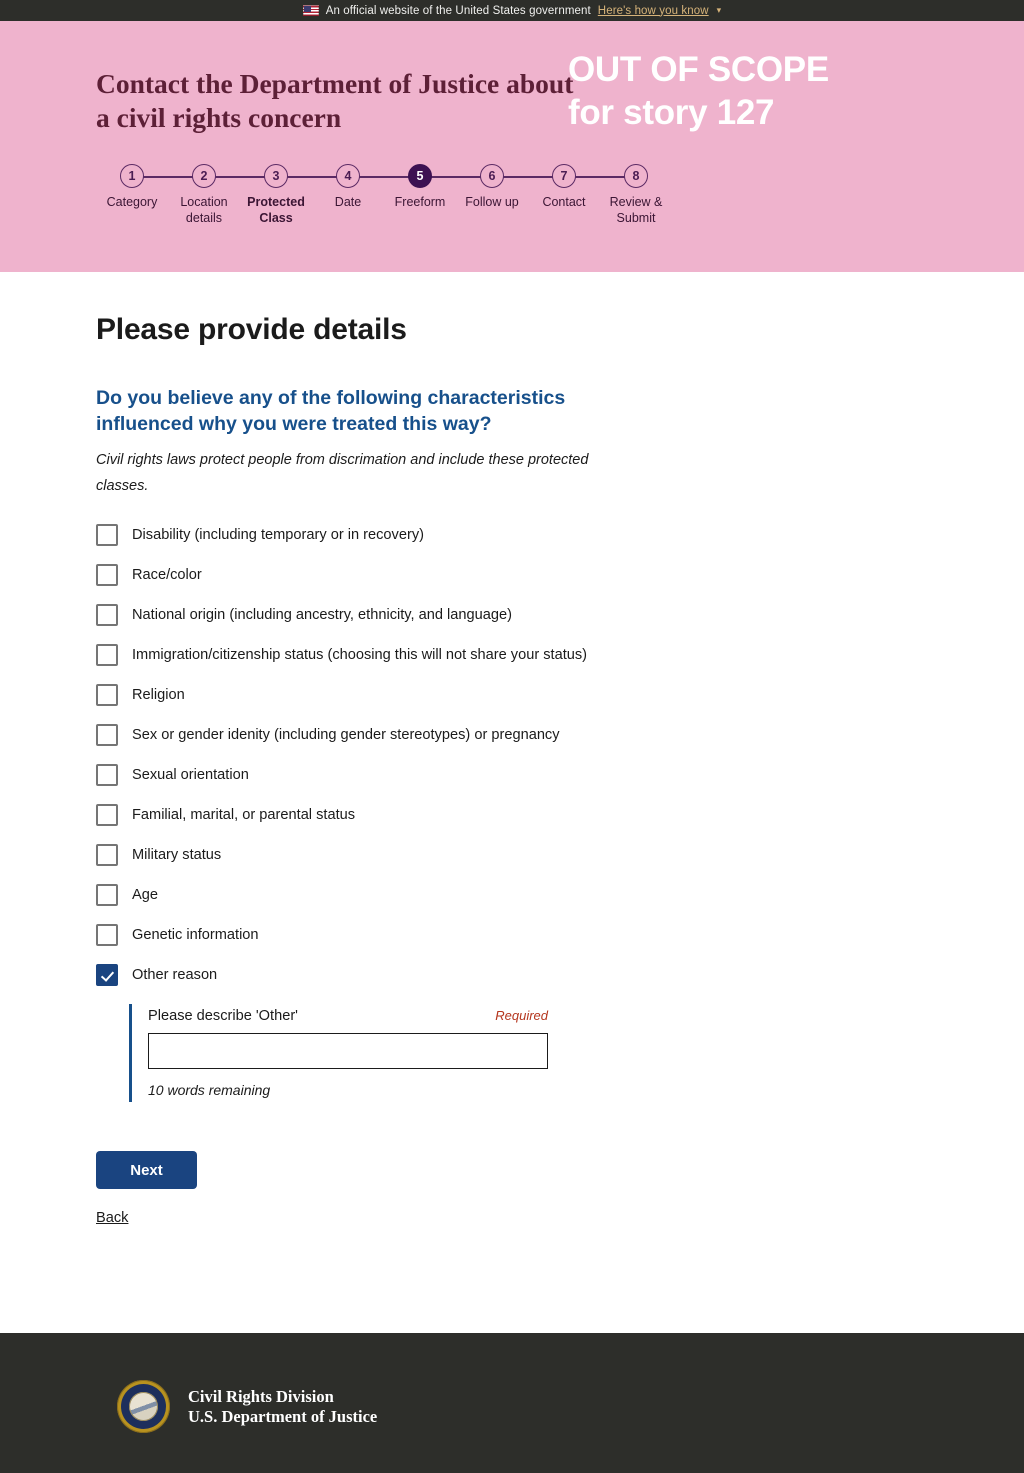  I want to click on step-1-category: 1 Category, so click(132, 195).